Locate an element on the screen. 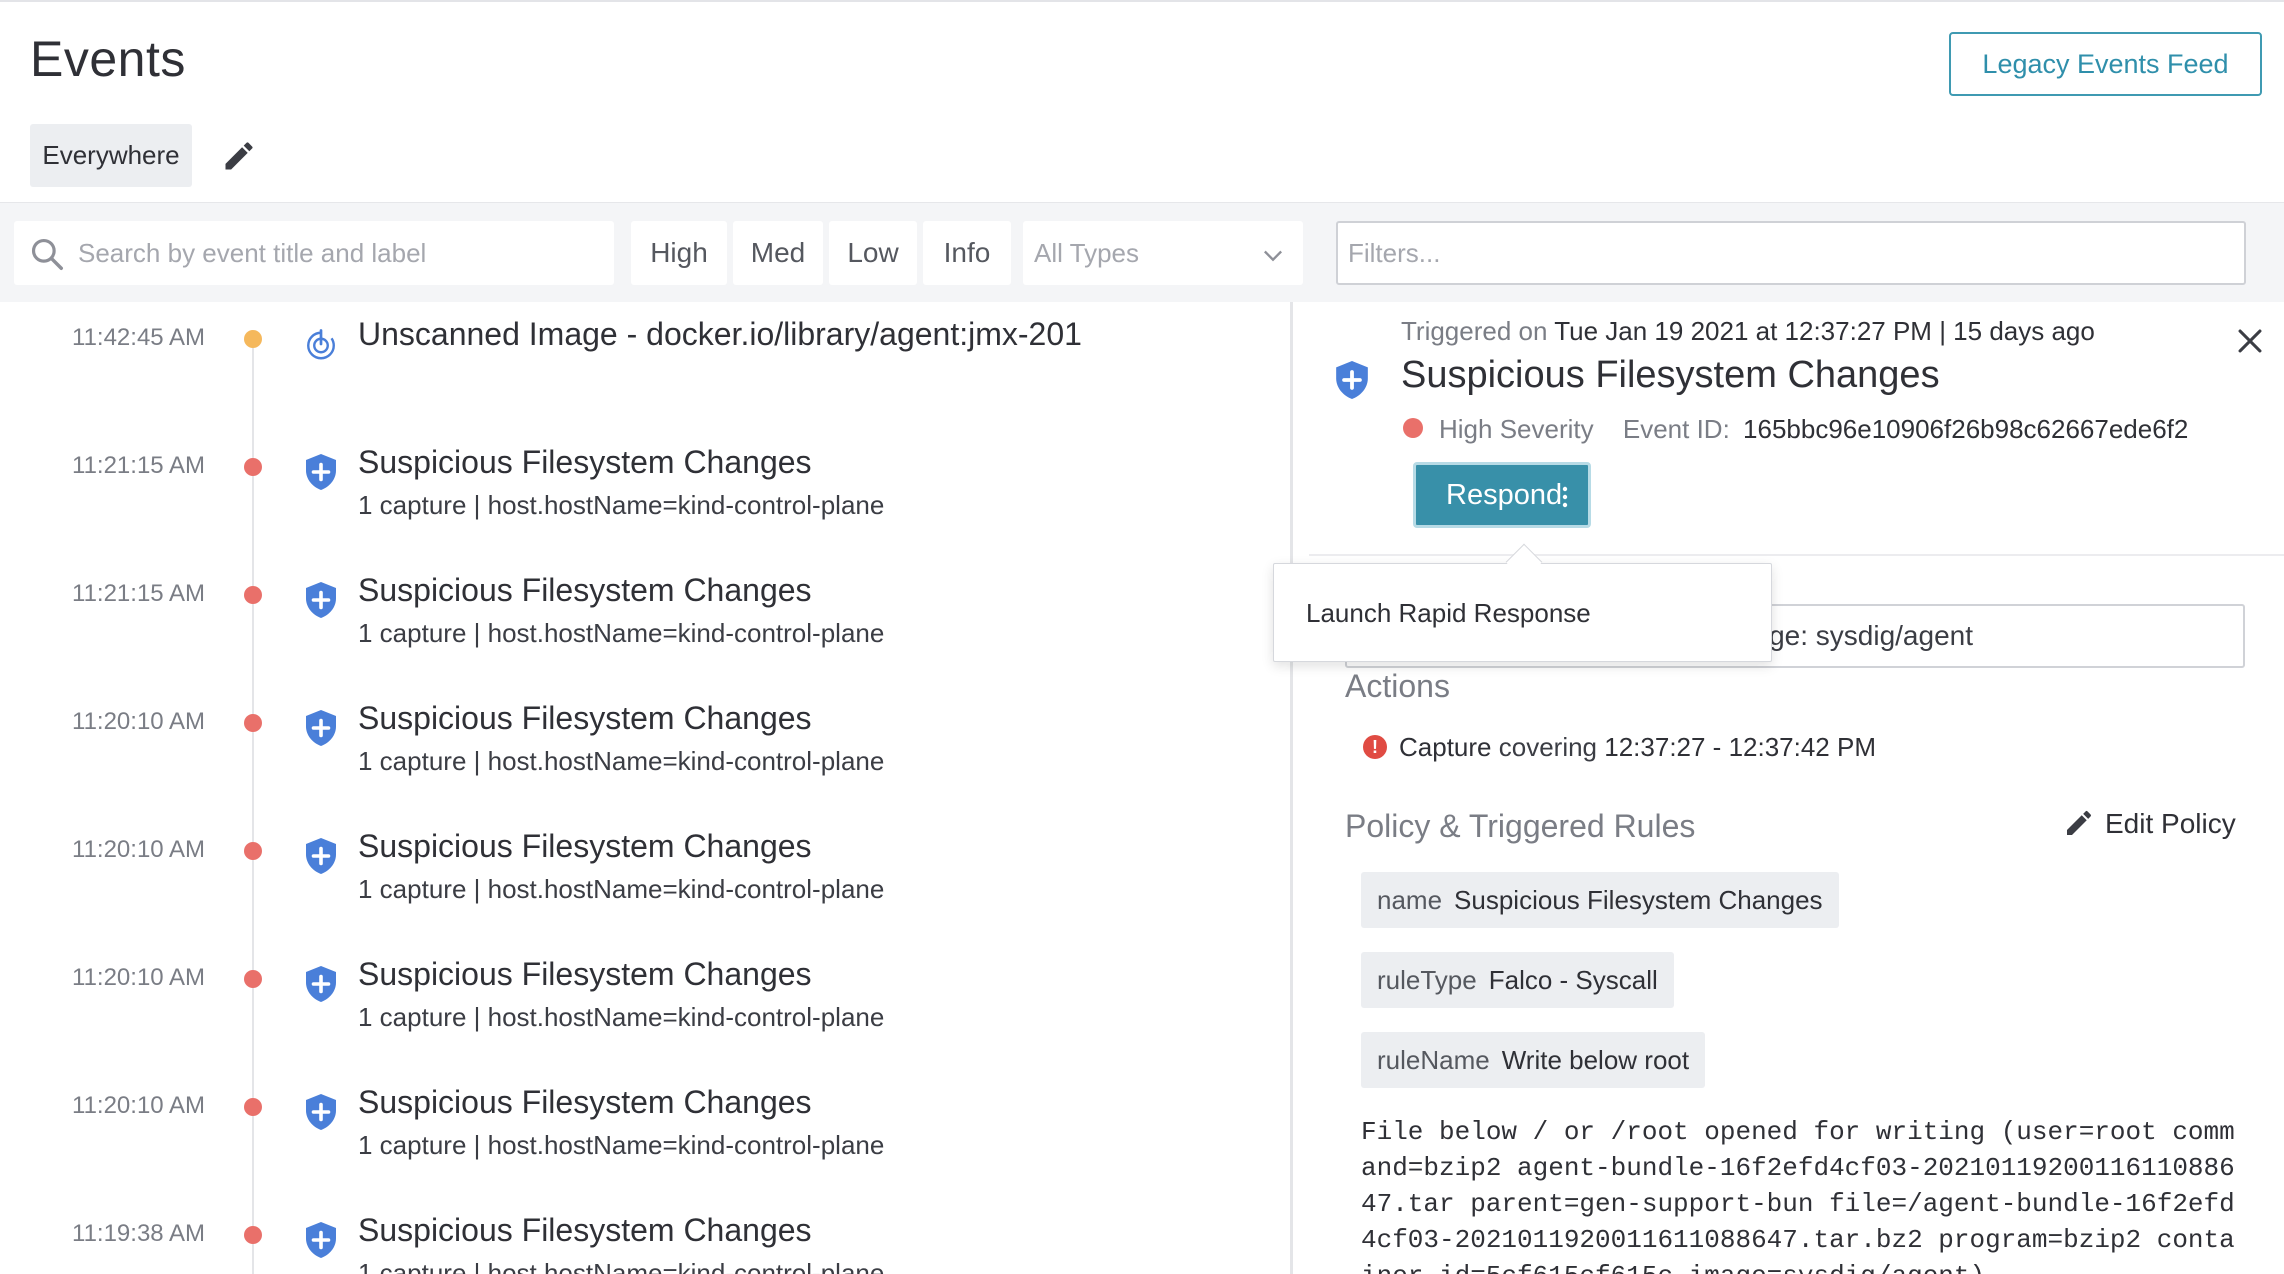  severity-high-button: High is located at coordinates (679, 253).